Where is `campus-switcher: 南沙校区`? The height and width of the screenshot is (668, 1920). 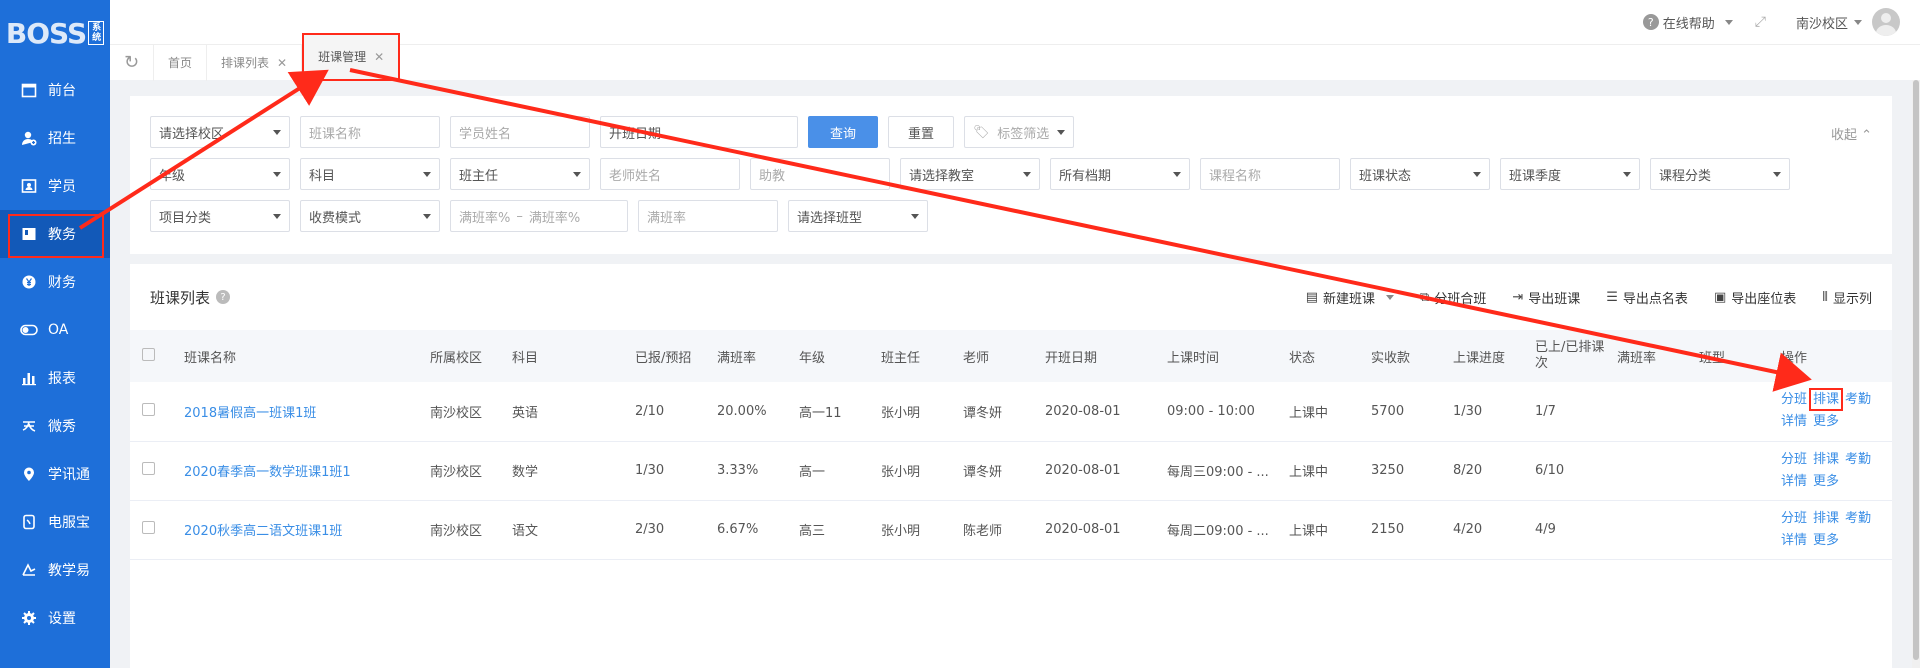 campus-switcher: 南沙校区 is located at coordinates (1829, 22).